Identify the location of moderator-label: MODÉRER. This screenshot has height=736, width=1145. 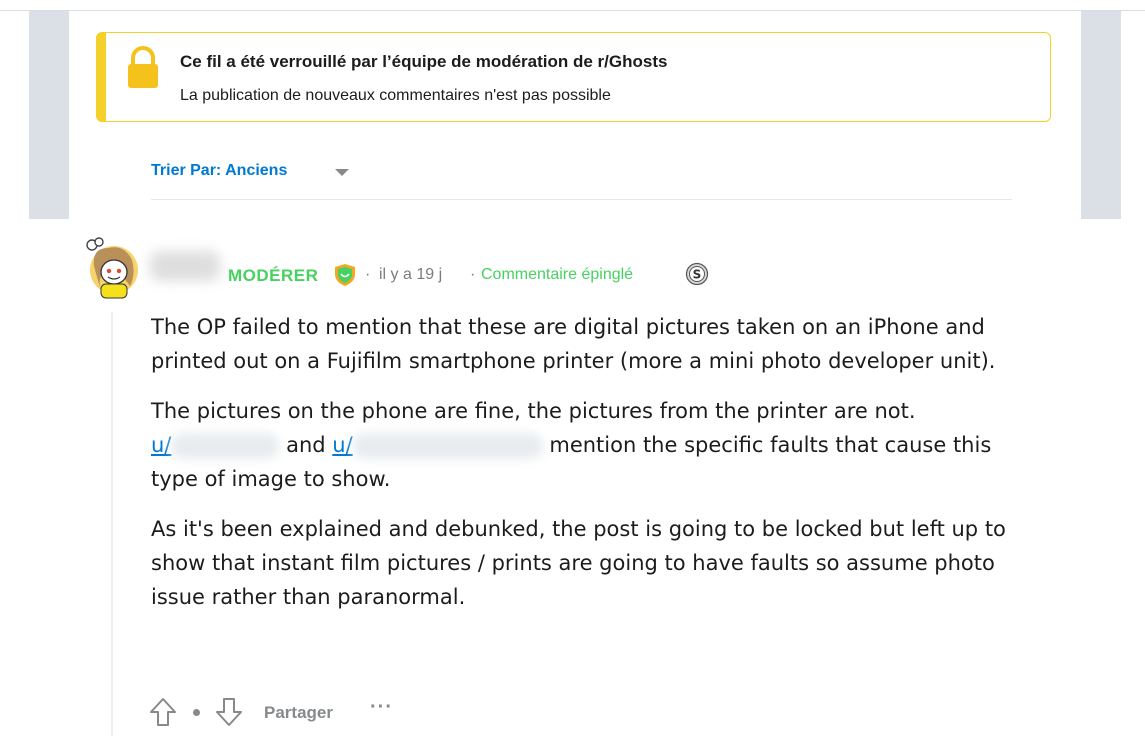
(273, 275).